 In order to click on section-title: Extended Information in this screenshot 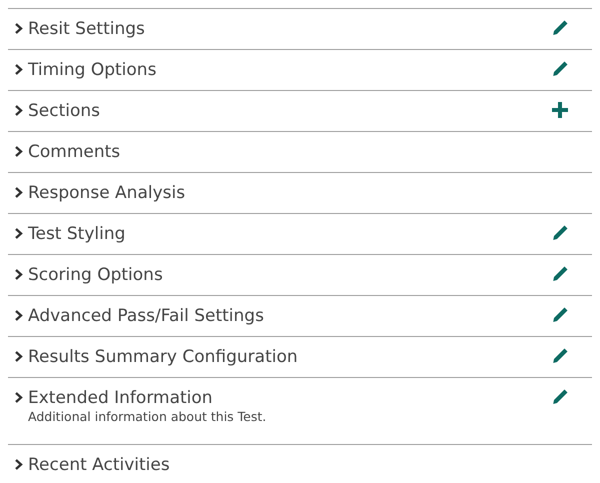, I will do `click(289, 398)`.